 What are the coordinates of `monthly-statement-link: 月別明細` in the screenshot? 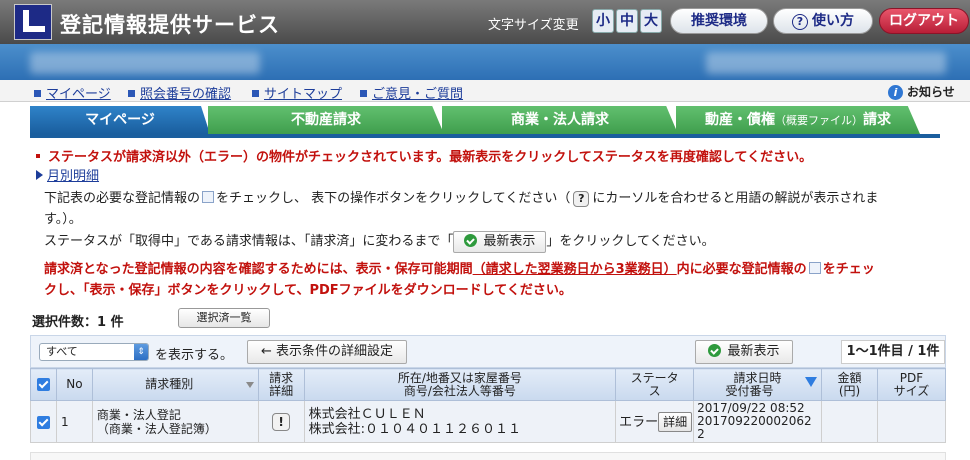 It's located at (67, 174).